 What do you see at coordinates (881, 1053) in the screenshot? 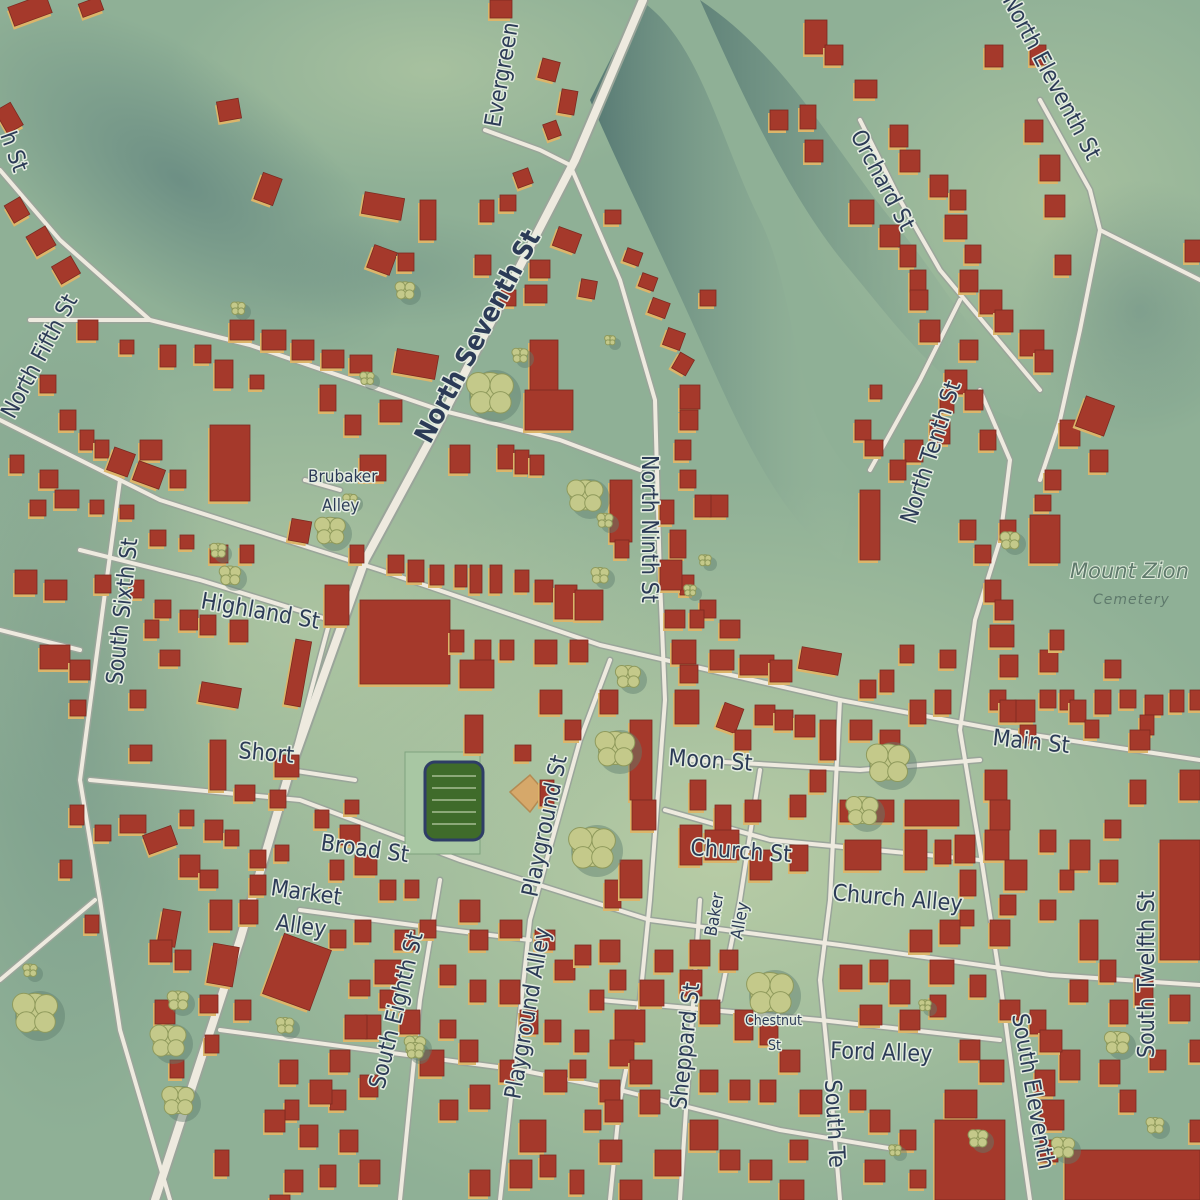
I see `ford-alley-label: Ford Alley` at bounding box center [881, 1053].